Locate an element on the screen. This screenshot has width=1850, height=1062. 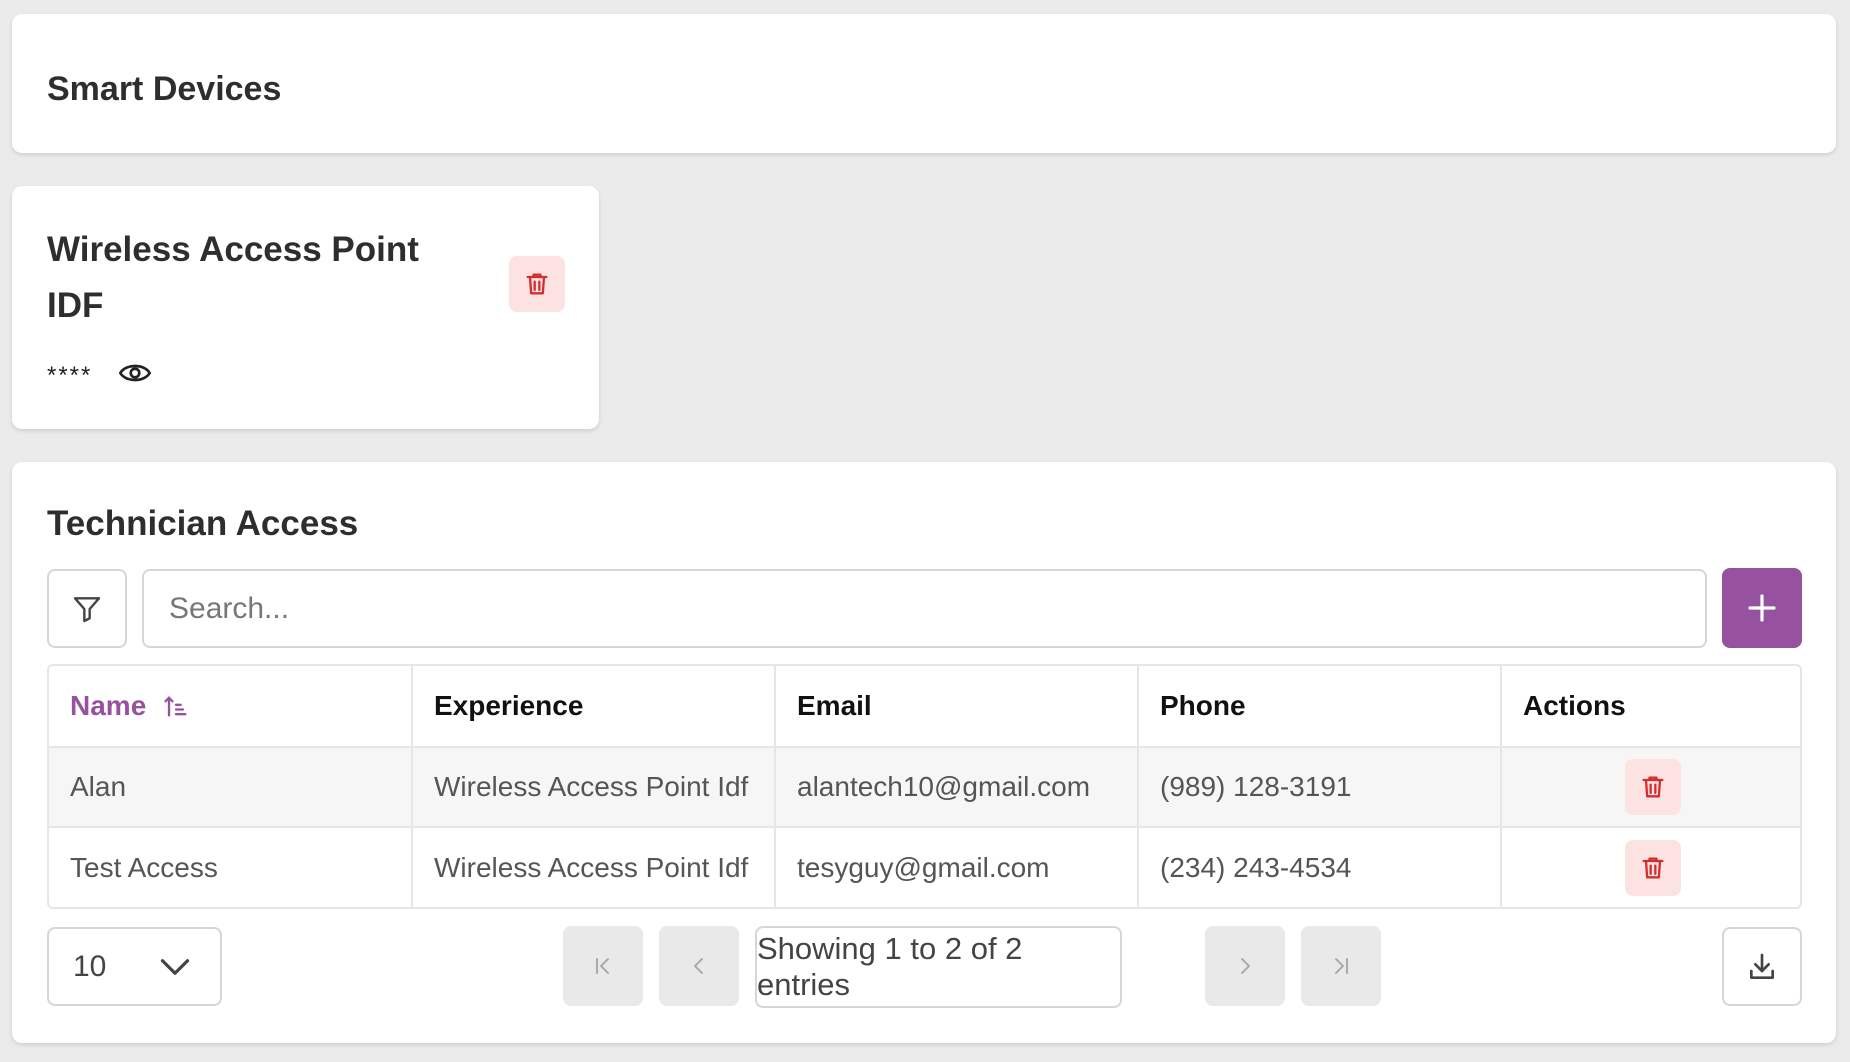
device-title: Wireless Access Point IDF is located at coordinates (233, 277).